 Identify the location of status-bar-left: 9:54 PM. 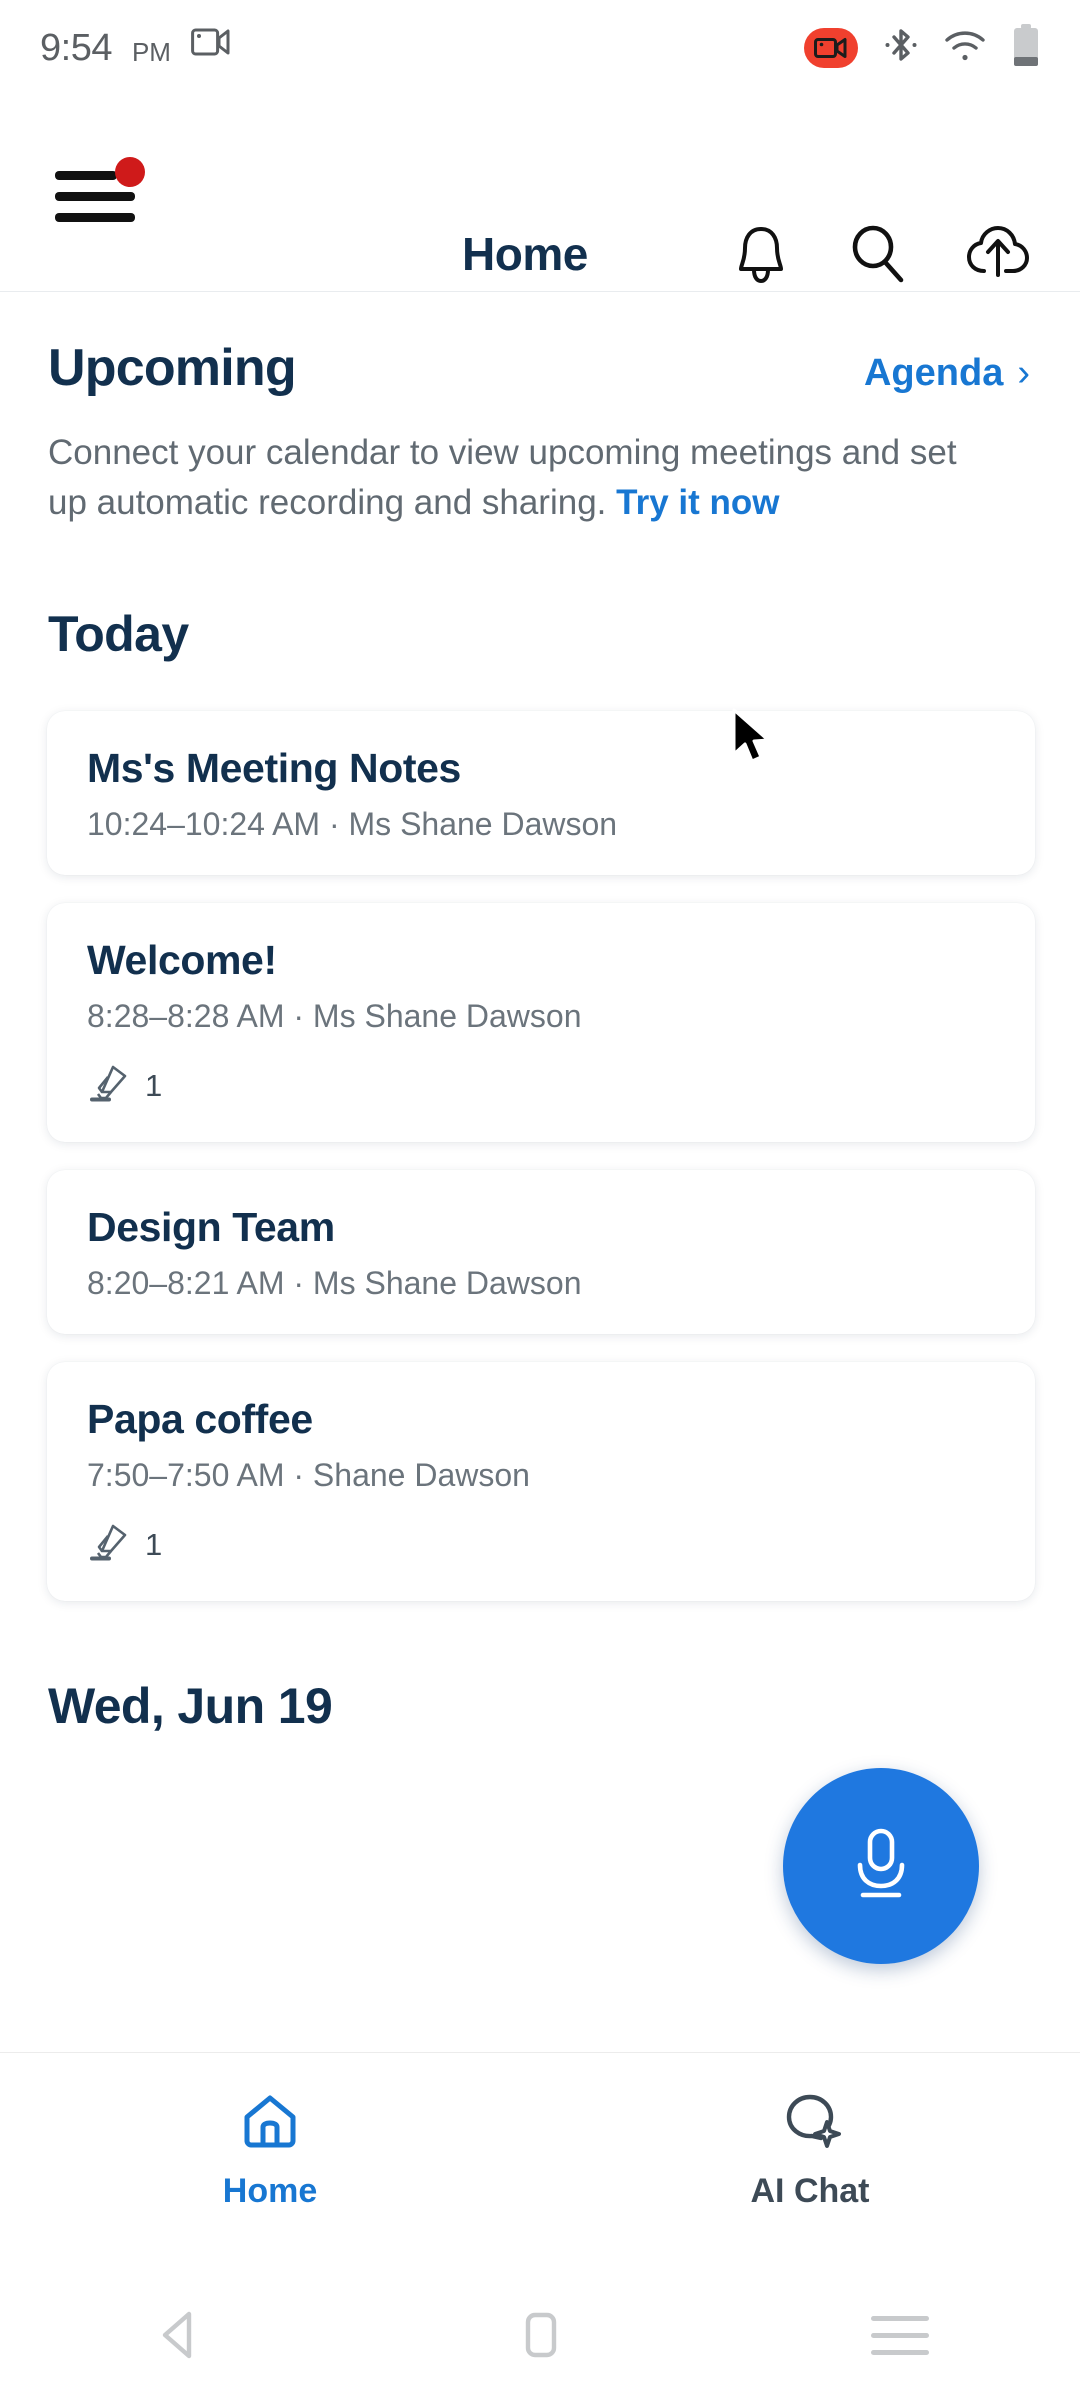
(135, 47).